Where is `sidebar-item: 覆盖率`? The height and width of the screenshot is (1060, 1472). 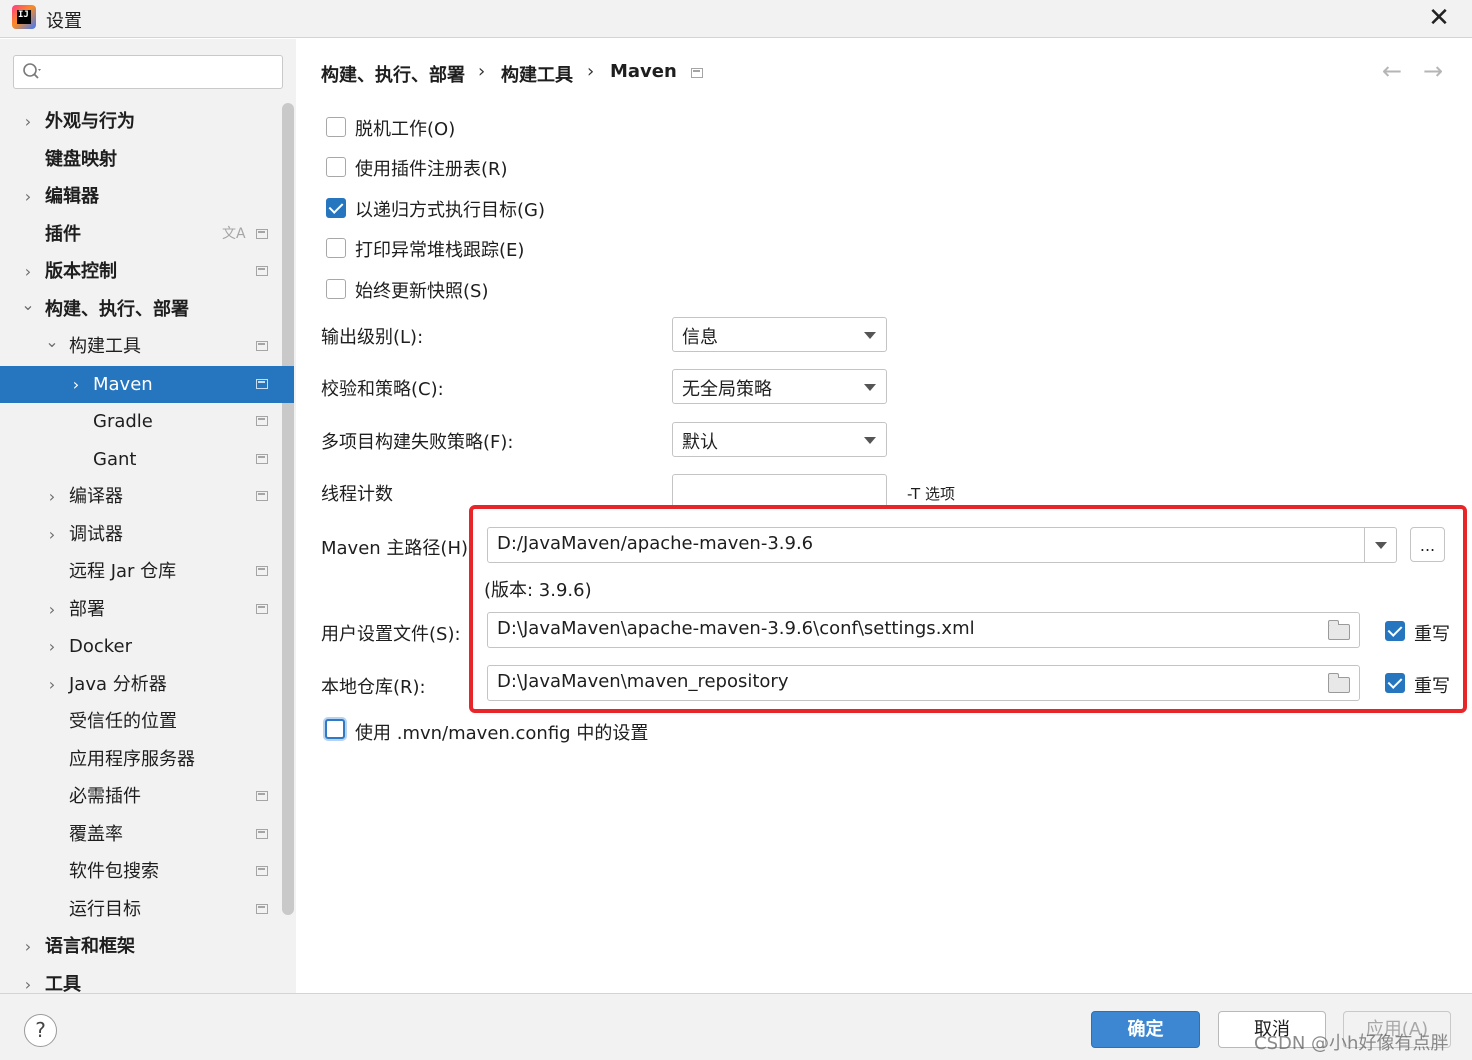 sidebar-item: 覆盖率 is located at coordinates (147, 834).